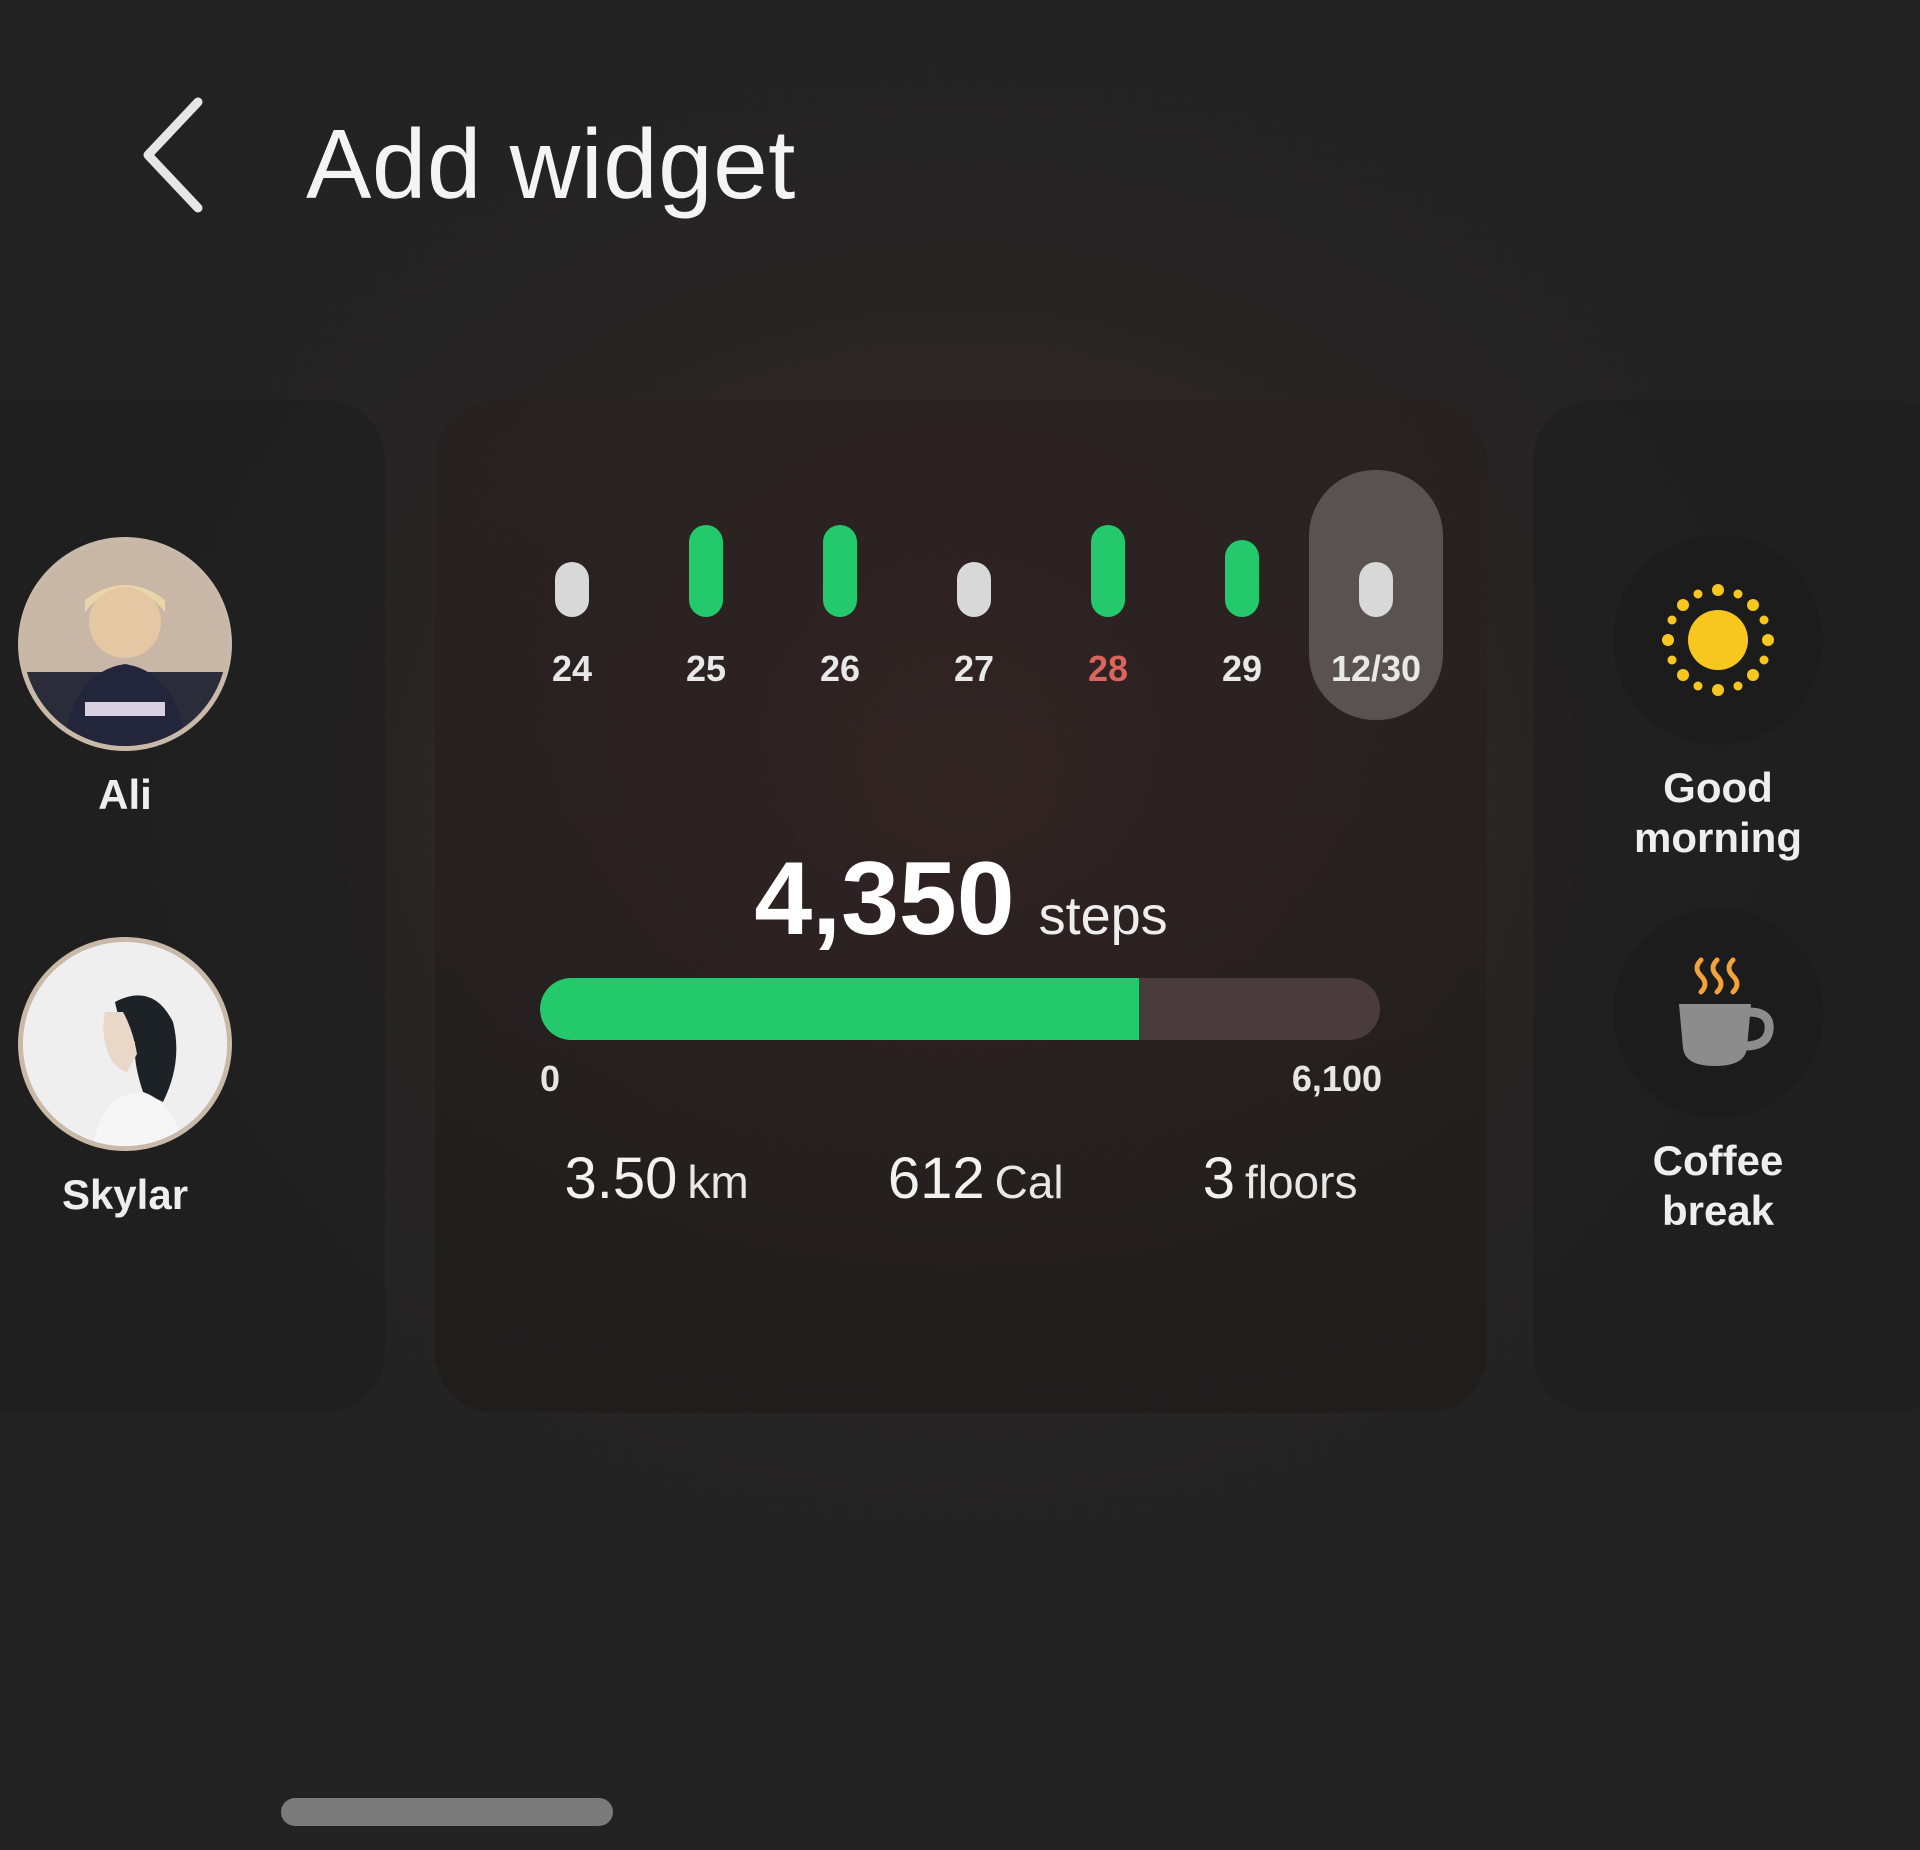 The width and height of the screenshot is (1920, 1850). What do you see at coordinates (1108, 668) in the screenshot?
I see `day-label: 28` at bounding box center [1108, 668].